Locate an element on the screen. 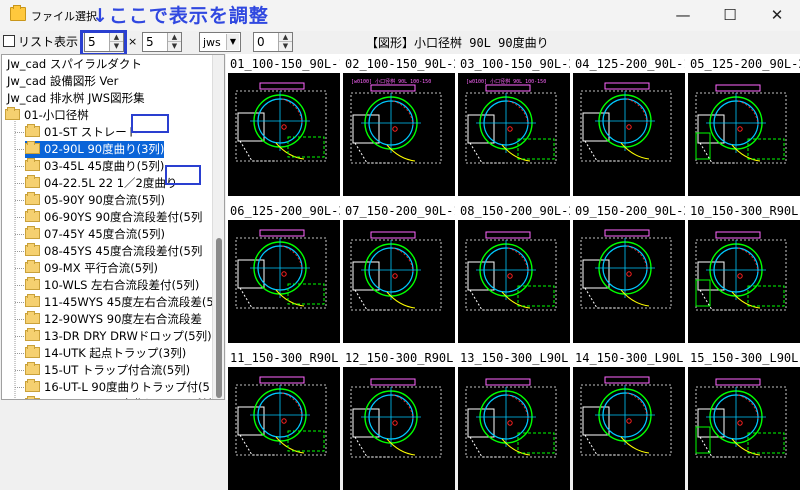 The image size is (800, 490). thumbnail-label: 10_150-300_R90L-1 is located at coordinates (744, 211).